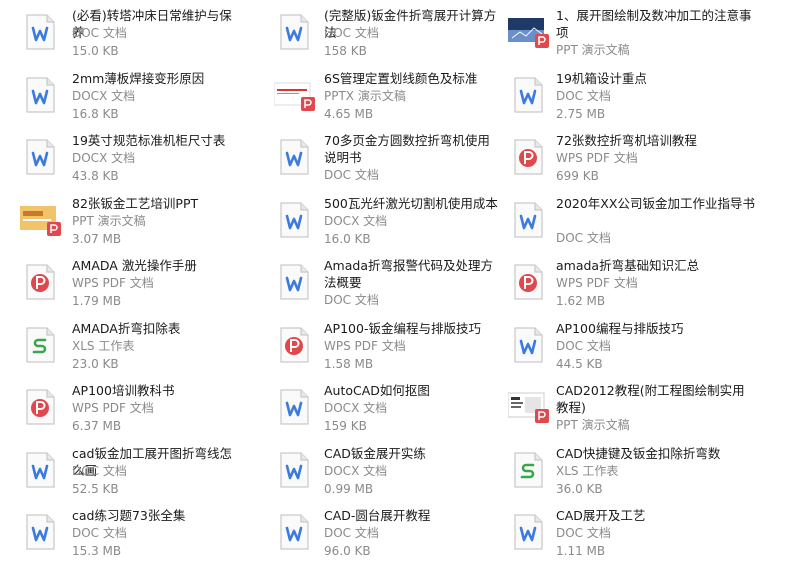  I want to click on file-title: 70多页金方圆数控折弯机使用说明书, so click(412, 149).